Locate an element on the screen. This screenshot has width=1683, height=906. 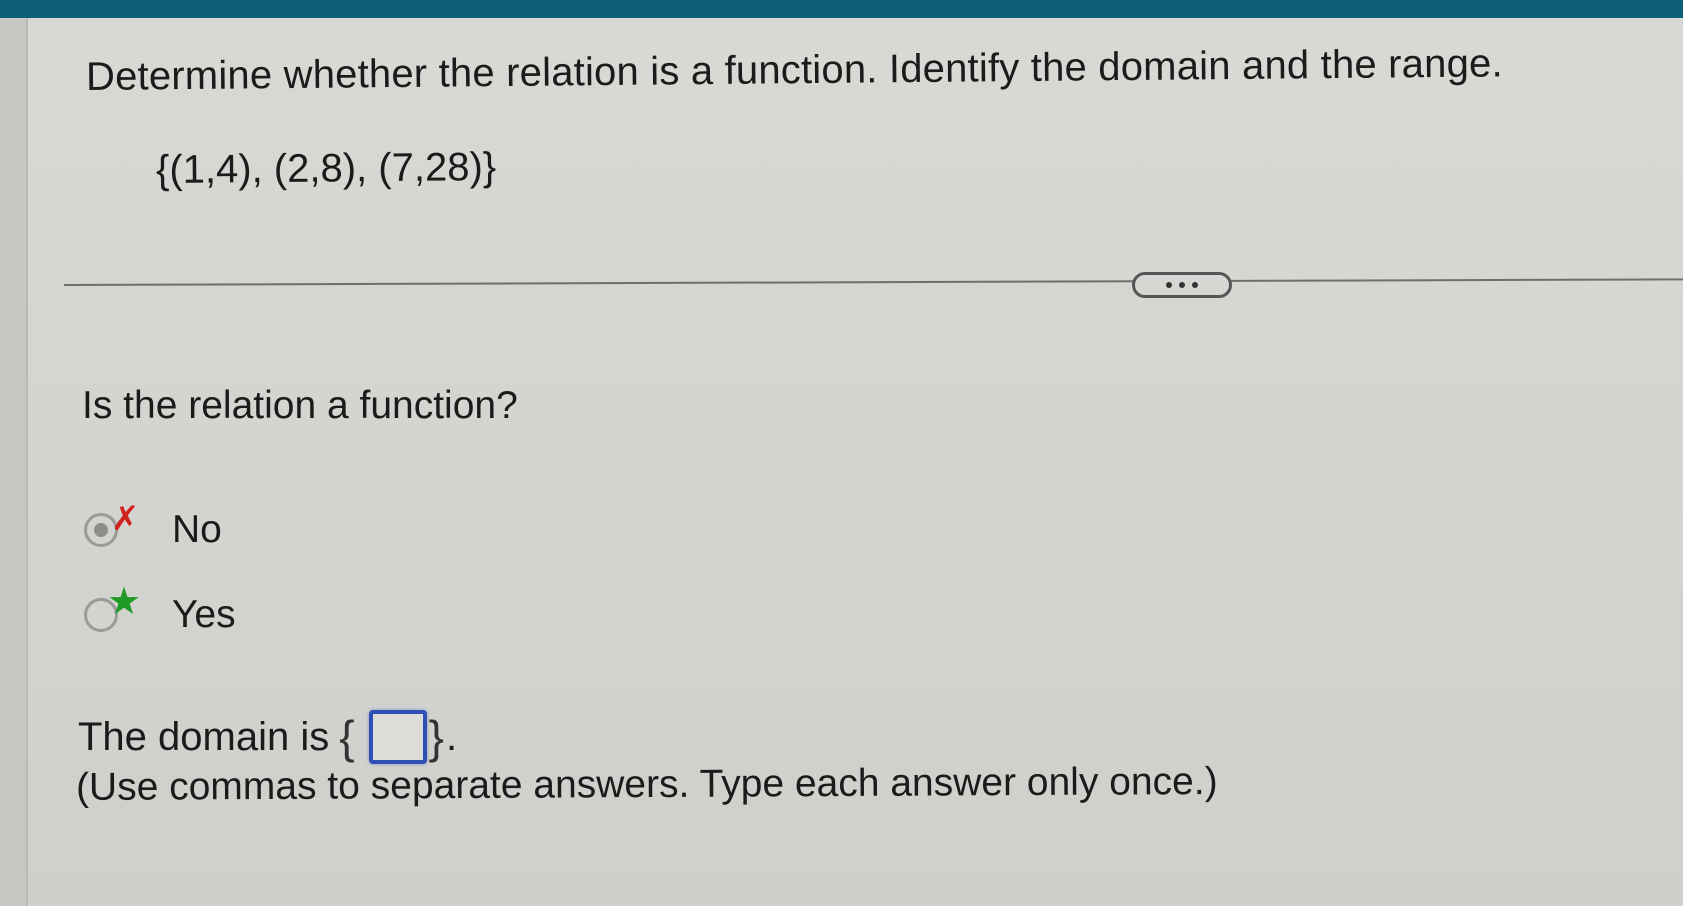
close-brace: } is located at coordinates (436, 737).